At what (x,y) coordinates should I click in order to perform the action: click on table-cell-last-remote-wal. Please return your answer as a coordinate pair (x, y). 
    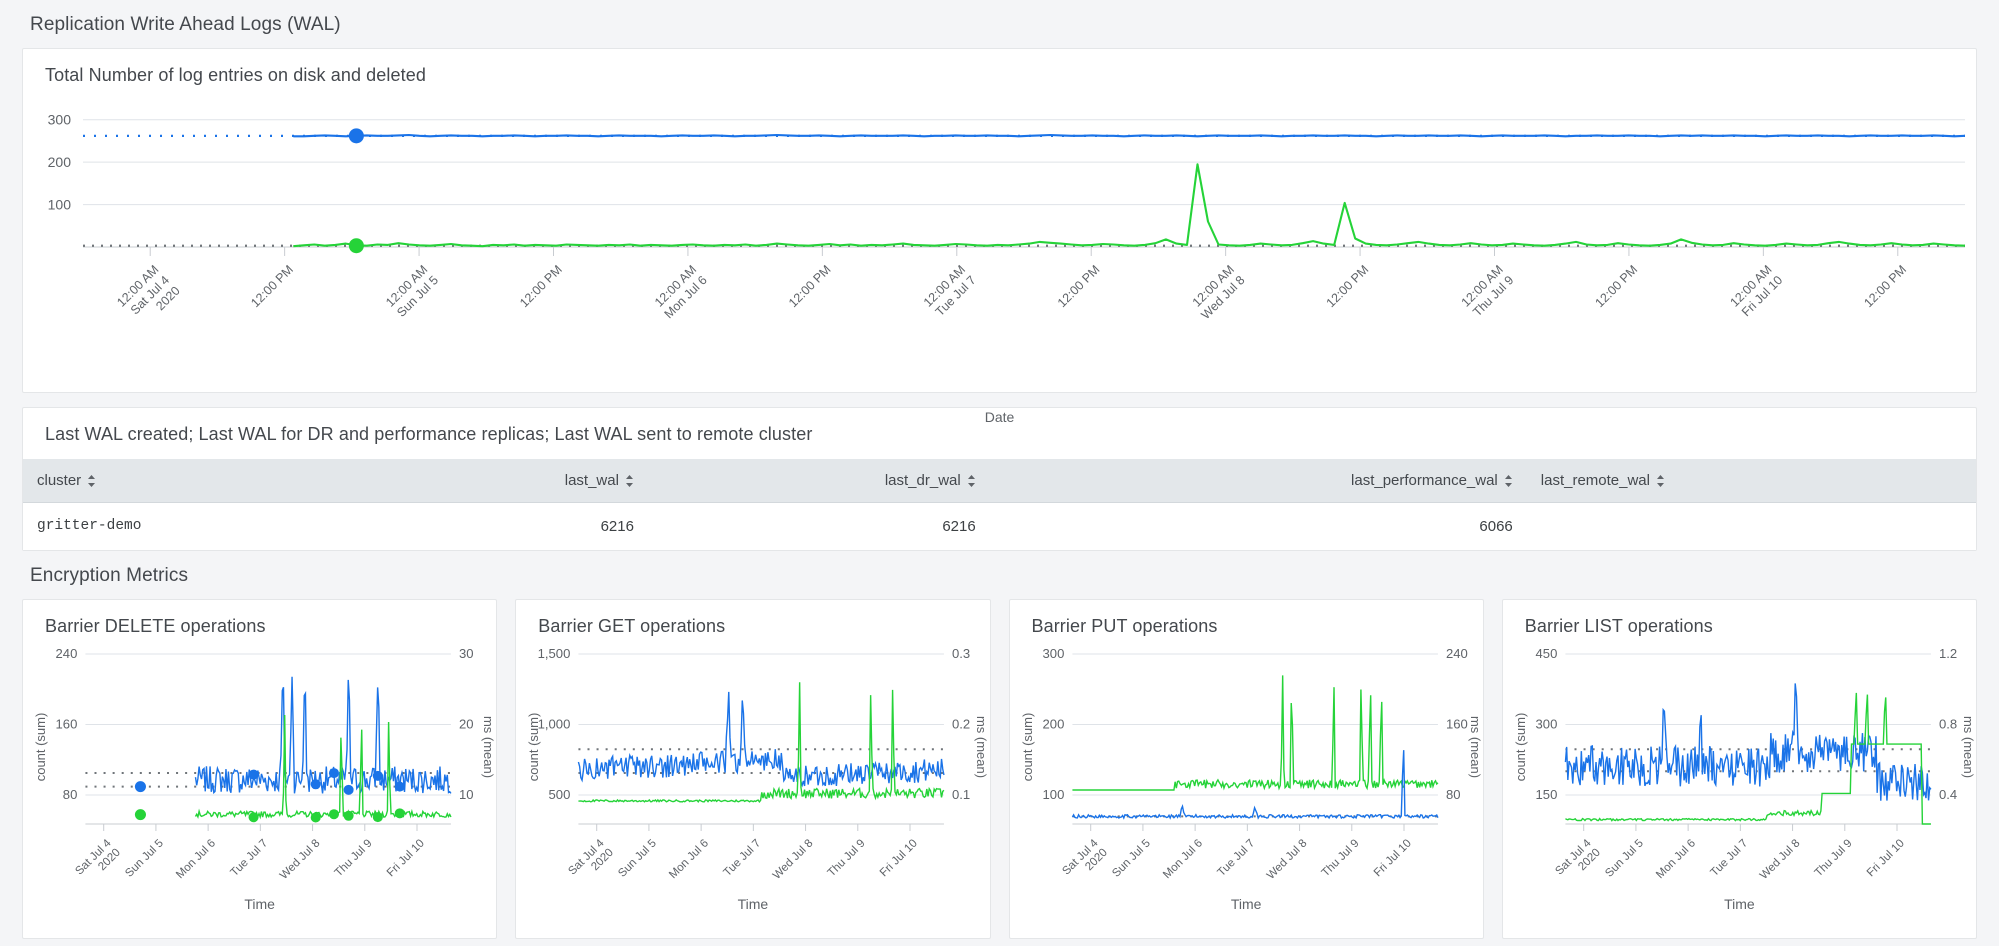
    Looking at the image, I should click on (1751, 526).